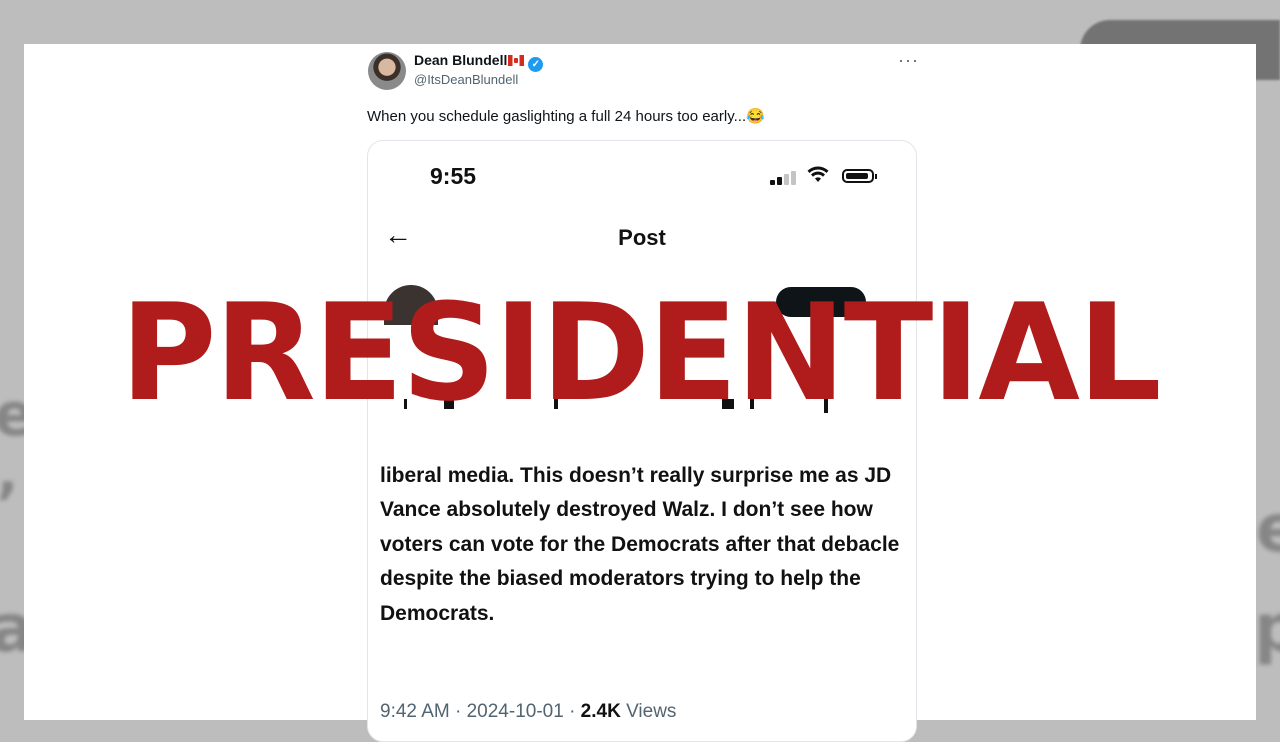 The width and height of the screenshot is (1280, 742). Describe the element at coordinates (908, 60) in the screenshot. I see `more-options-icon: ···` at that location.